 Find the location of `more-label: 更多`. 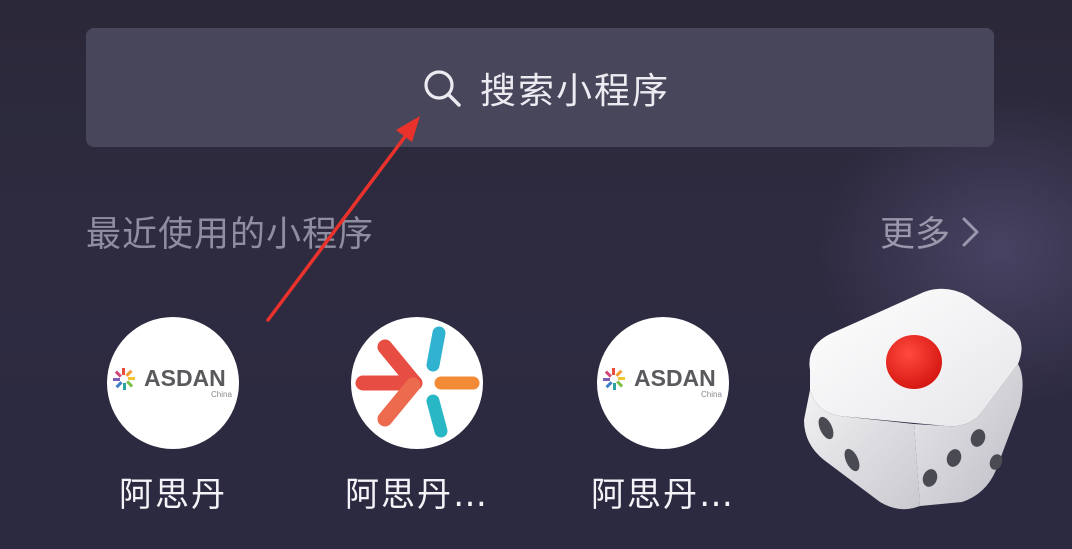

more-label: 更多 is located at coordinates (915, 235).